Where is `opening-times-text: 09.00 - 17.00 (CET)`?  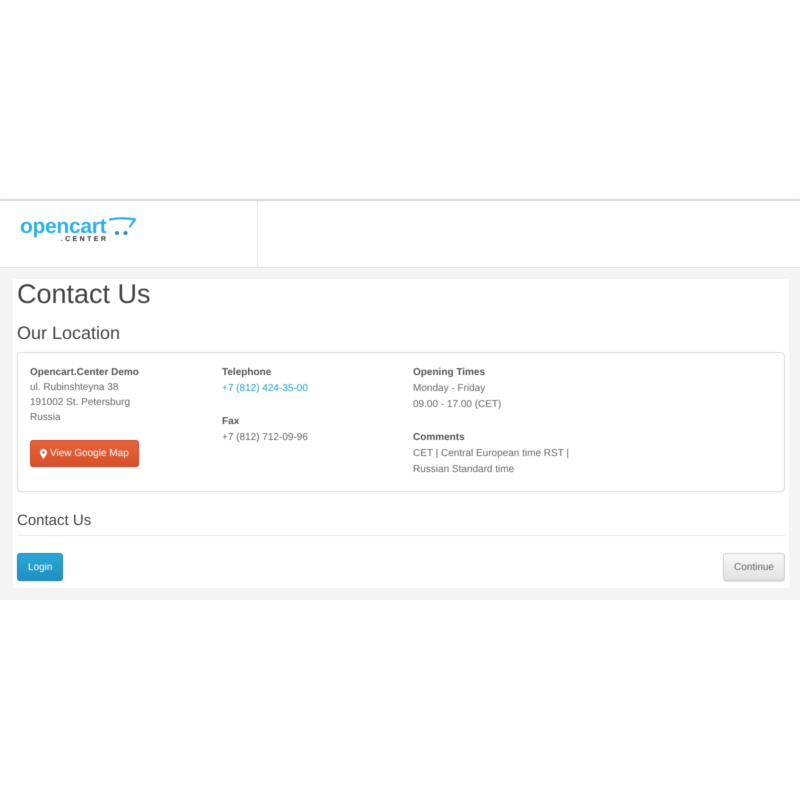
opening-times-text: 09.00 - 17.00 (CET) is located at coordinates (457, 405).